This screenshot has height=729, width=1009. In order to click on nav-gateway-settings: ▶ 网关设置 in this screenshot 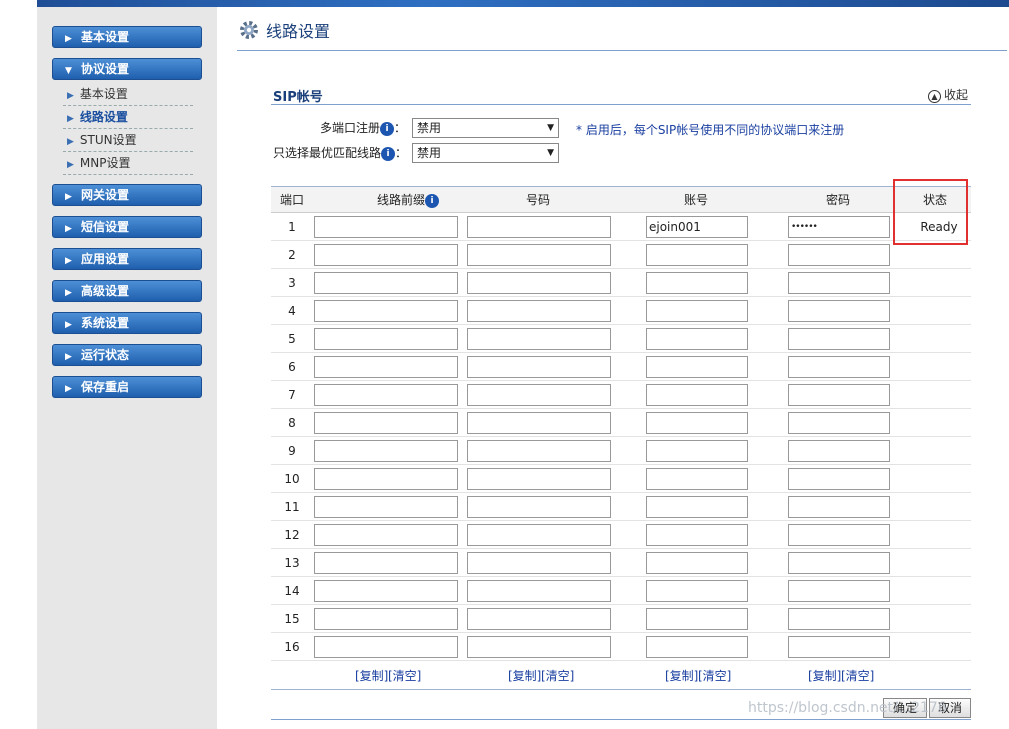, I will do `click(127, 195)`.